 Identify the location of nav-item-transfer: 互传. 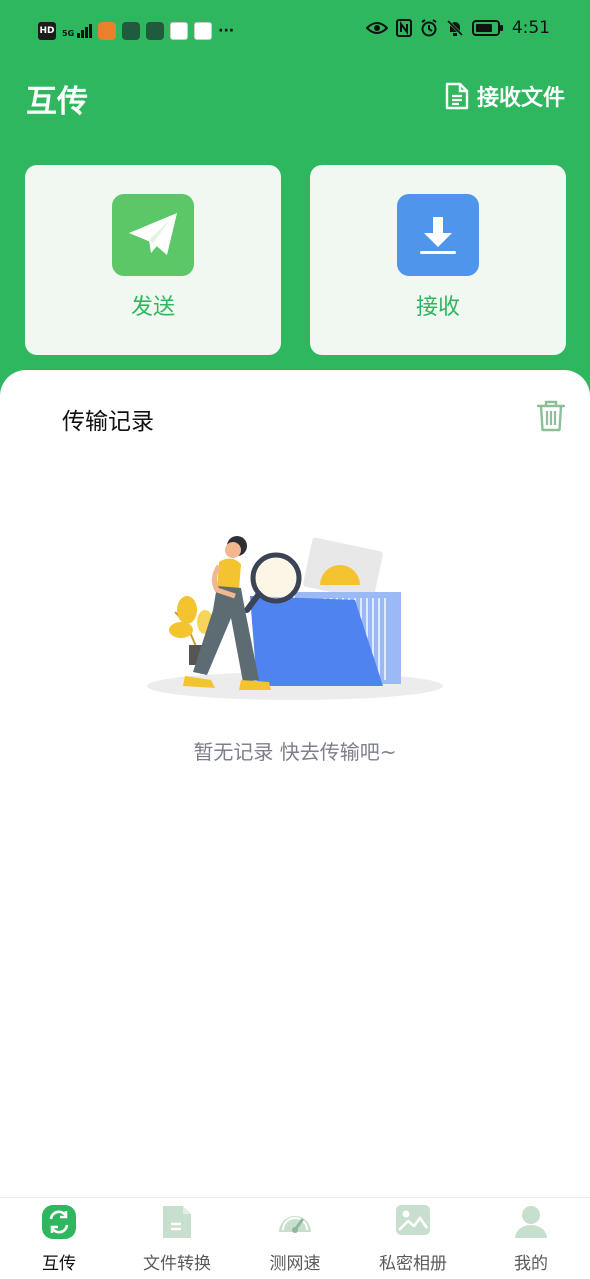
(59, 1238).